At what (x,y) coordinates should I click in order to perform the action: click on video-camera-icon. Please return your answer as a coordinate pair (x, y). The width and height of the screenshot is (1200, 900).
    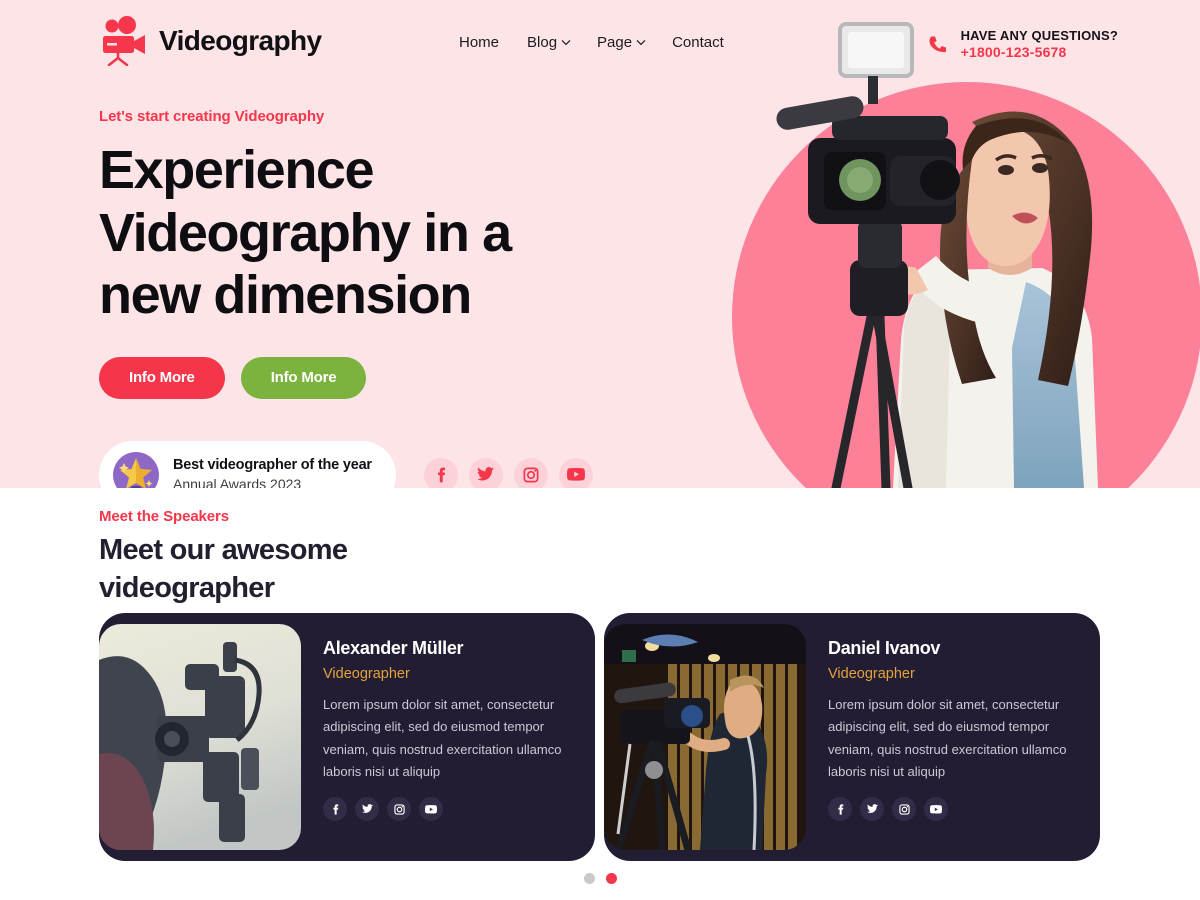
    Looking at the image, I should click on (124, 41).